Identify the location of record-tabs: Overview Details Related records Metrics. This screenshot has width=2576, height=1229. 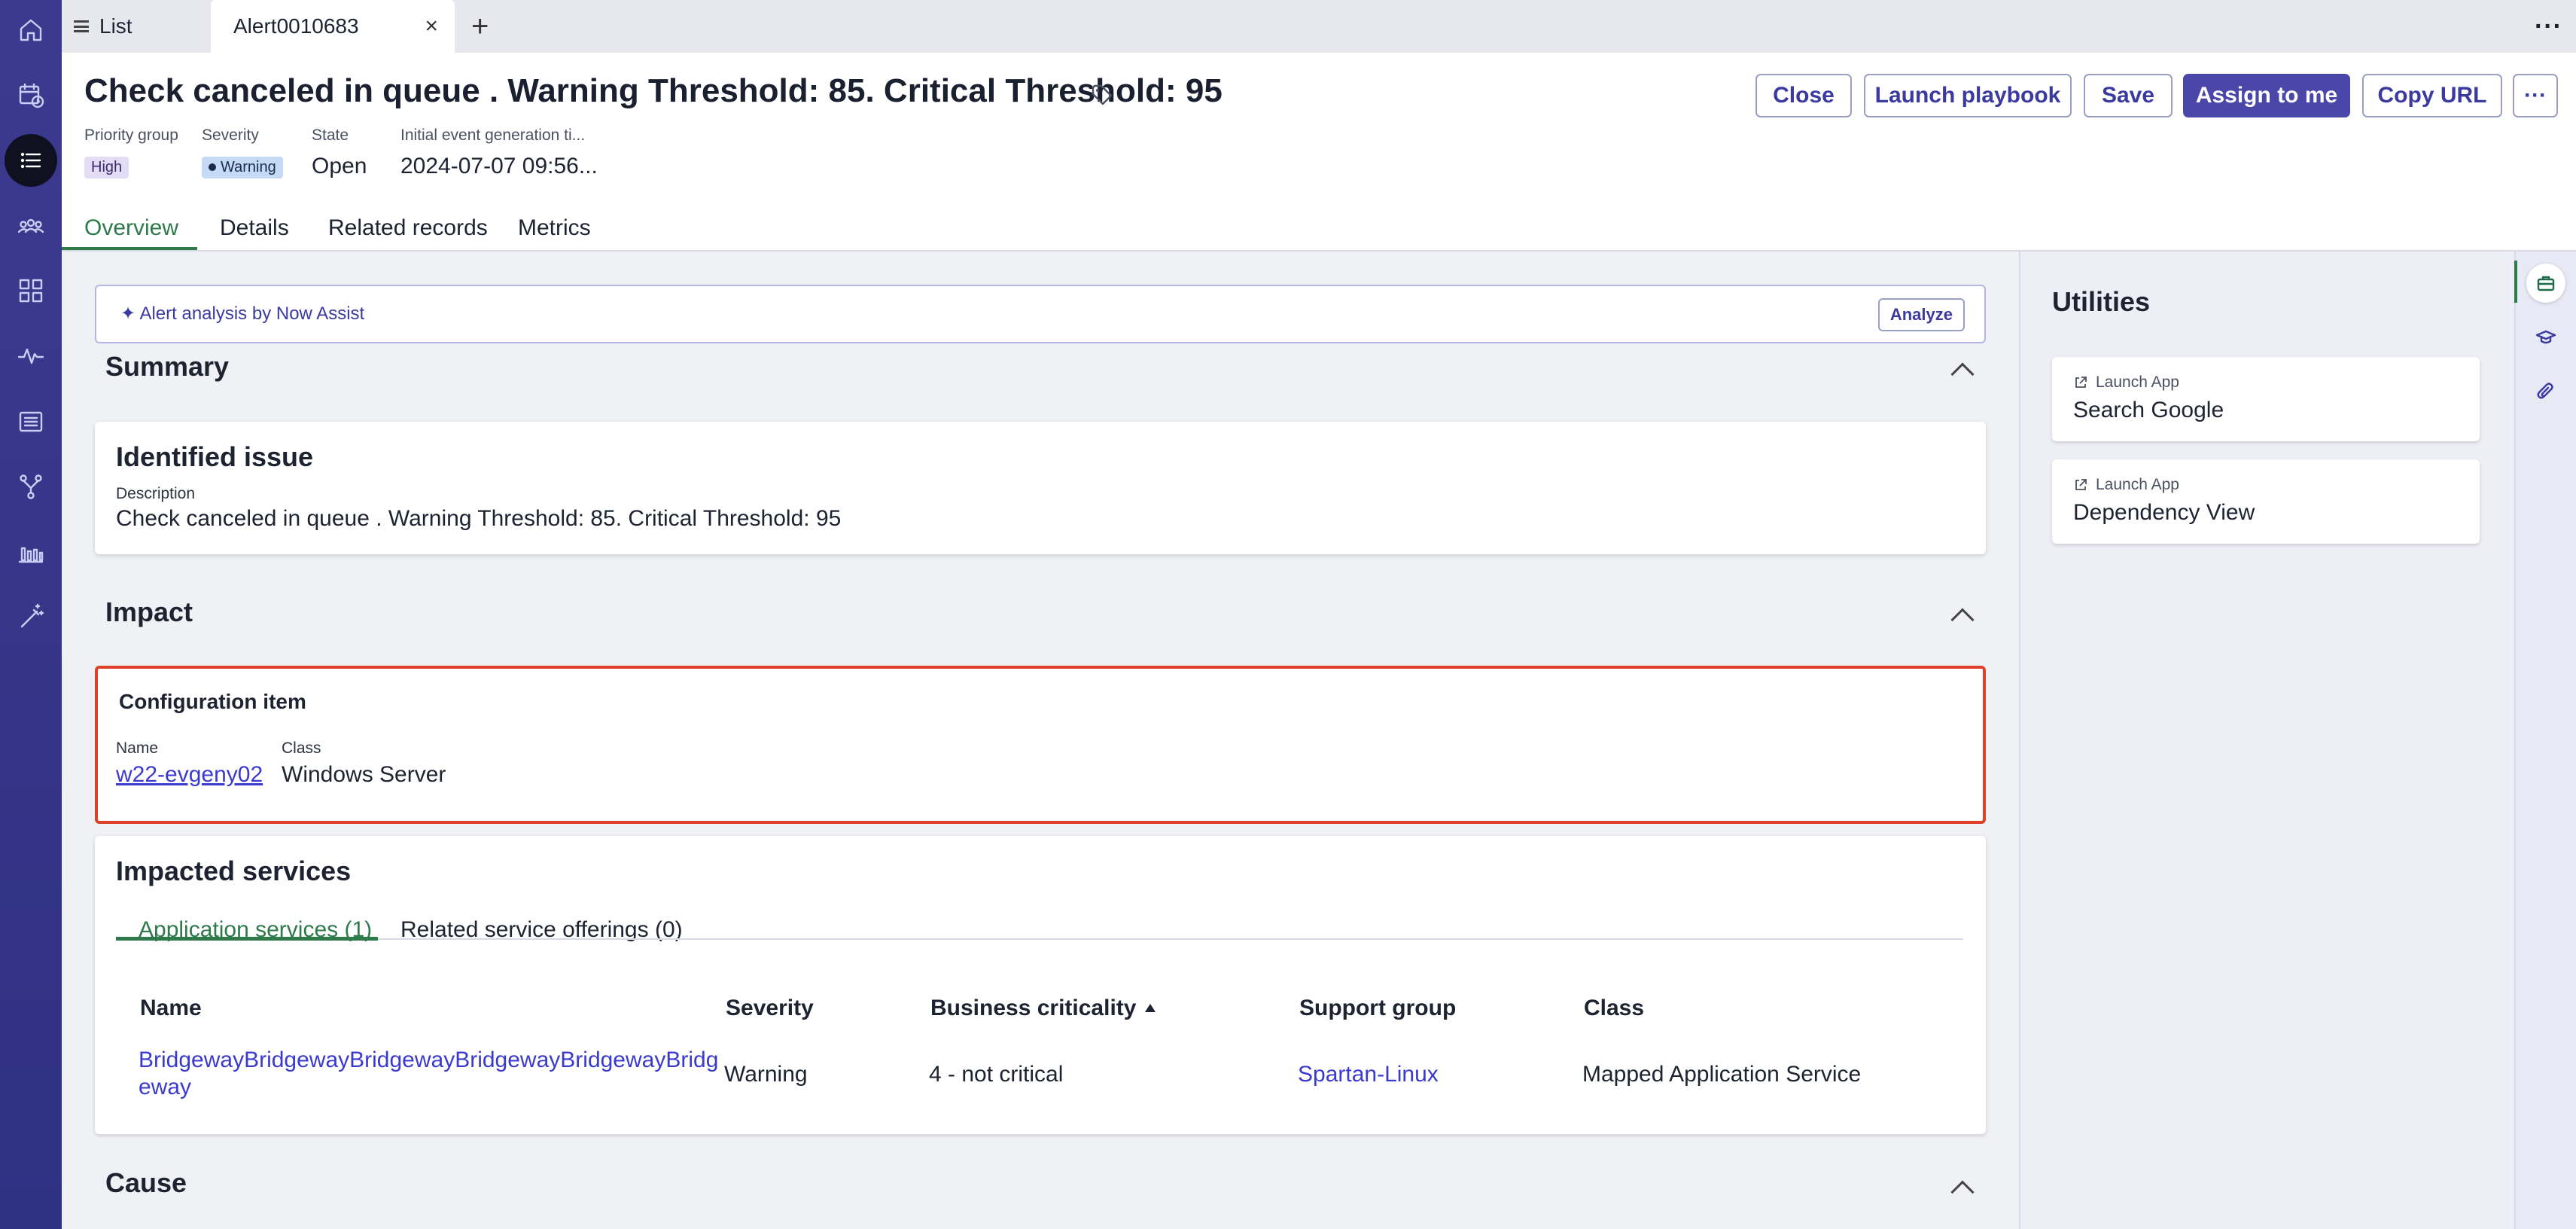
(1040, 228).